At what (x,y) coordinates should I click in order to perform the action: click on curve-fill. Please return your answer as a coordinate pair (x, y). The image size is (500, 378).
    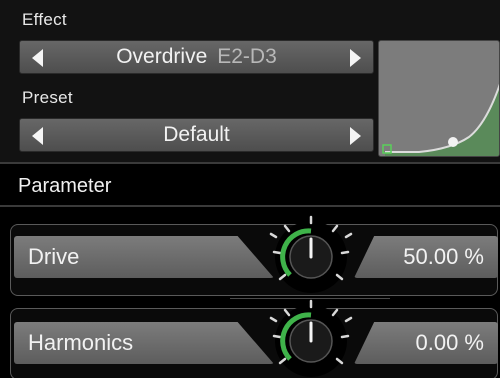
    Looking at the image, I should click on (442, 121).